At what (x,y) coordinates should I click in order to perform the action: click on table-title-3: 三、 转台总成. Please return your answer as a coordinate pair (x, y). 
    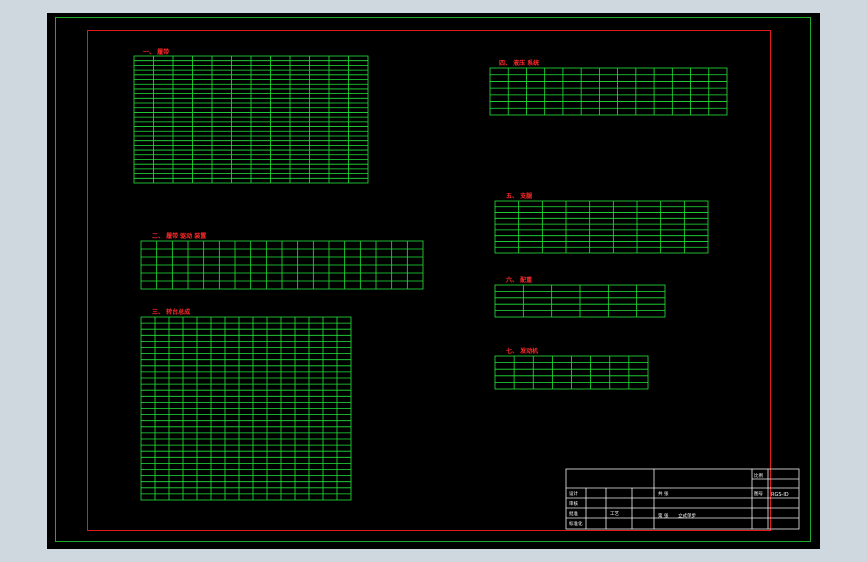
    Looking at the image, I should click on (171, 312).